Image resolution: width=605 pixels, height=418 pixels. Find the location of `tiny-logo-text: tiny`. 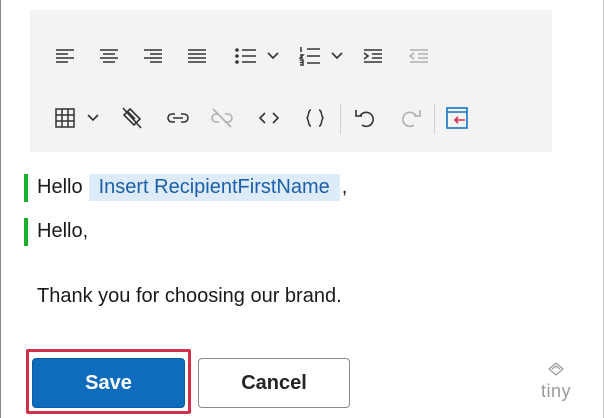

tiny-logo-text: tiny is located at coordinates (555, 391).